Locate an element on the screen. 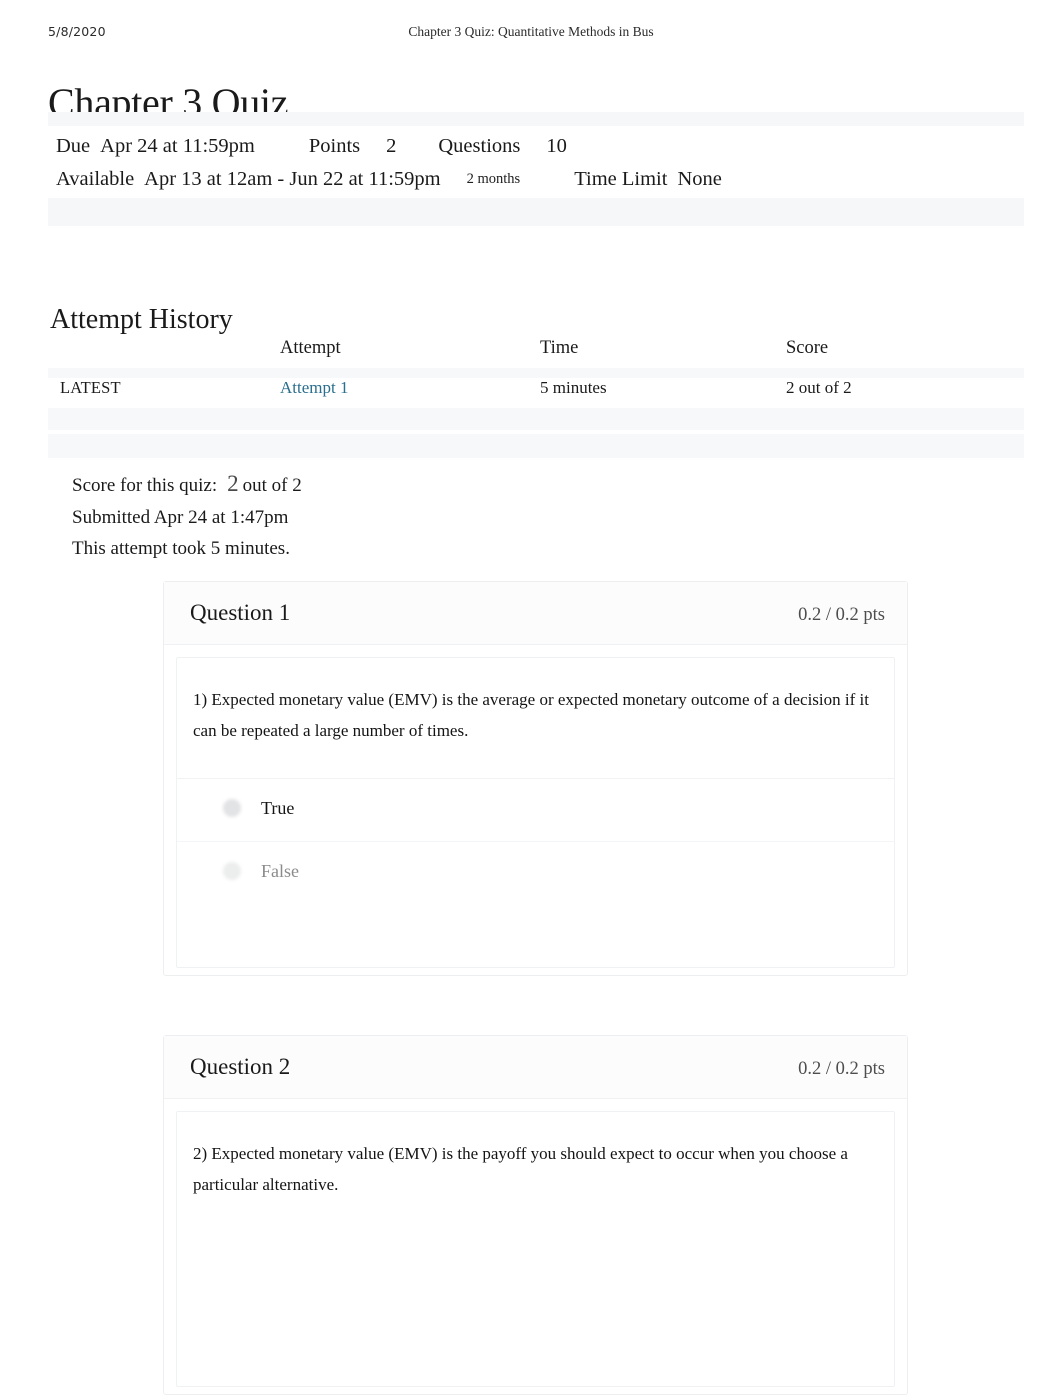  answer-label-false: False is located at coordinates (280, 871).